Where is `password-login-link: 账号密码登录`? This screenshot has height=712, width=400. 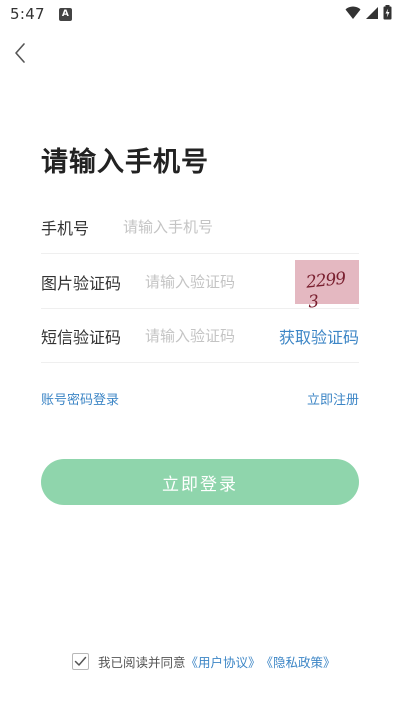 password-login-link: 账号密码登录 is located at coordinates (80, 398).